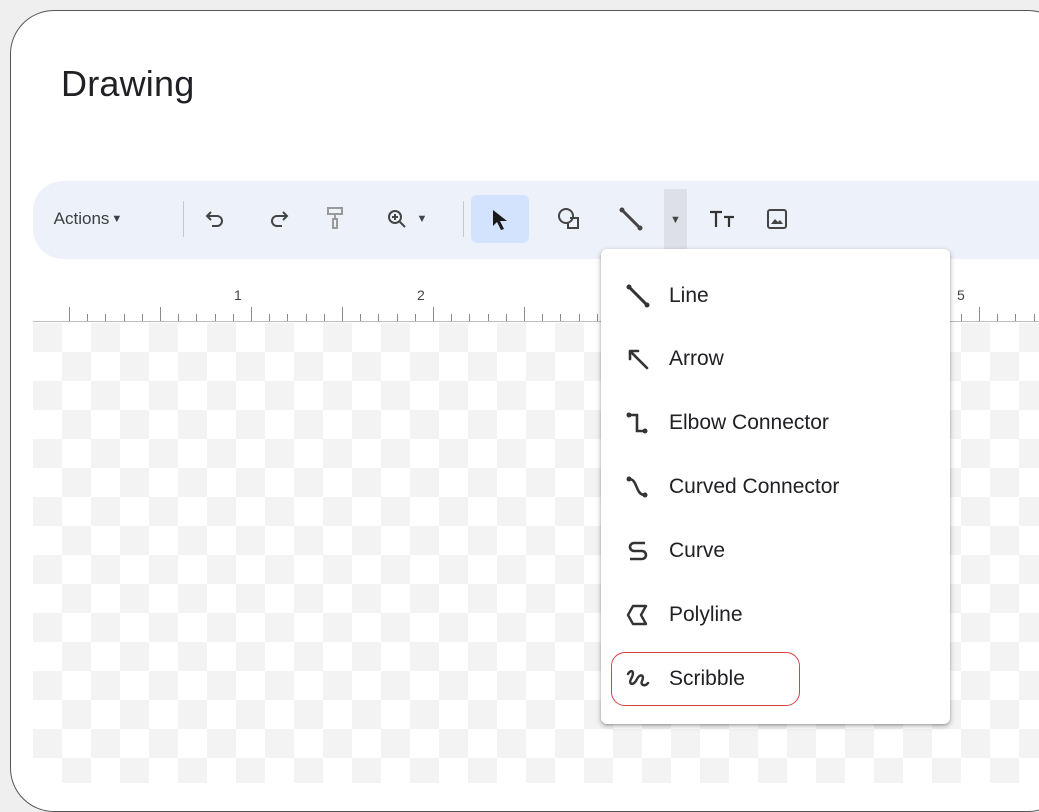 The width and height of the screenshot is (1039, 812). I want to click on image-icon, so click(777, 219).